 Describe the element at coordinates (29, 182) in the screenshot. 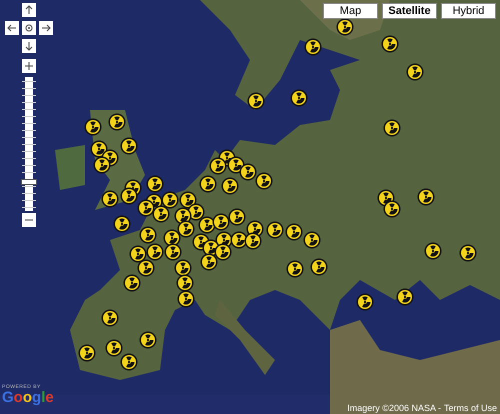

I see `slider-thumb` at that location.